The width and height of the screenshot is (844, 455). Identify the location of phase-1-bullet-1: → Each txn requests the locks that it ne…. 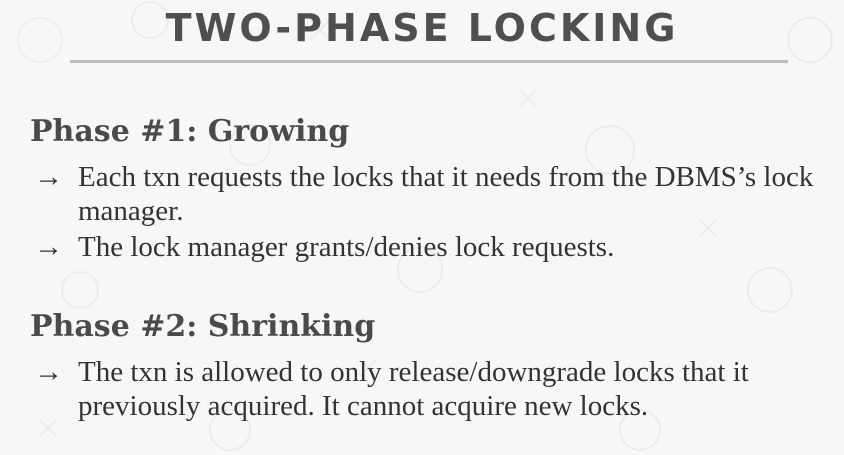
(434, 194).